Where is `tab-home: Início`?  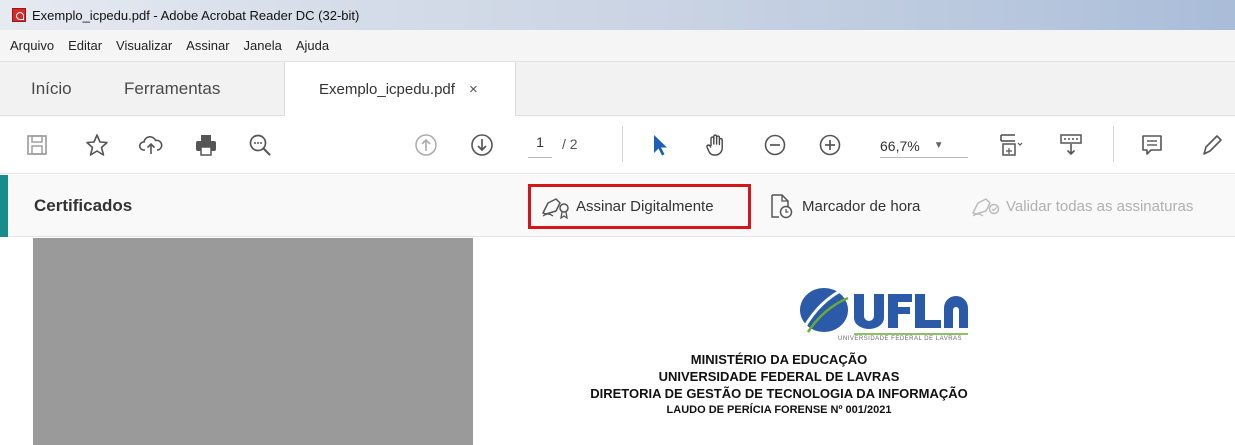
tab-home: Início is located at coordinates (51, 89).